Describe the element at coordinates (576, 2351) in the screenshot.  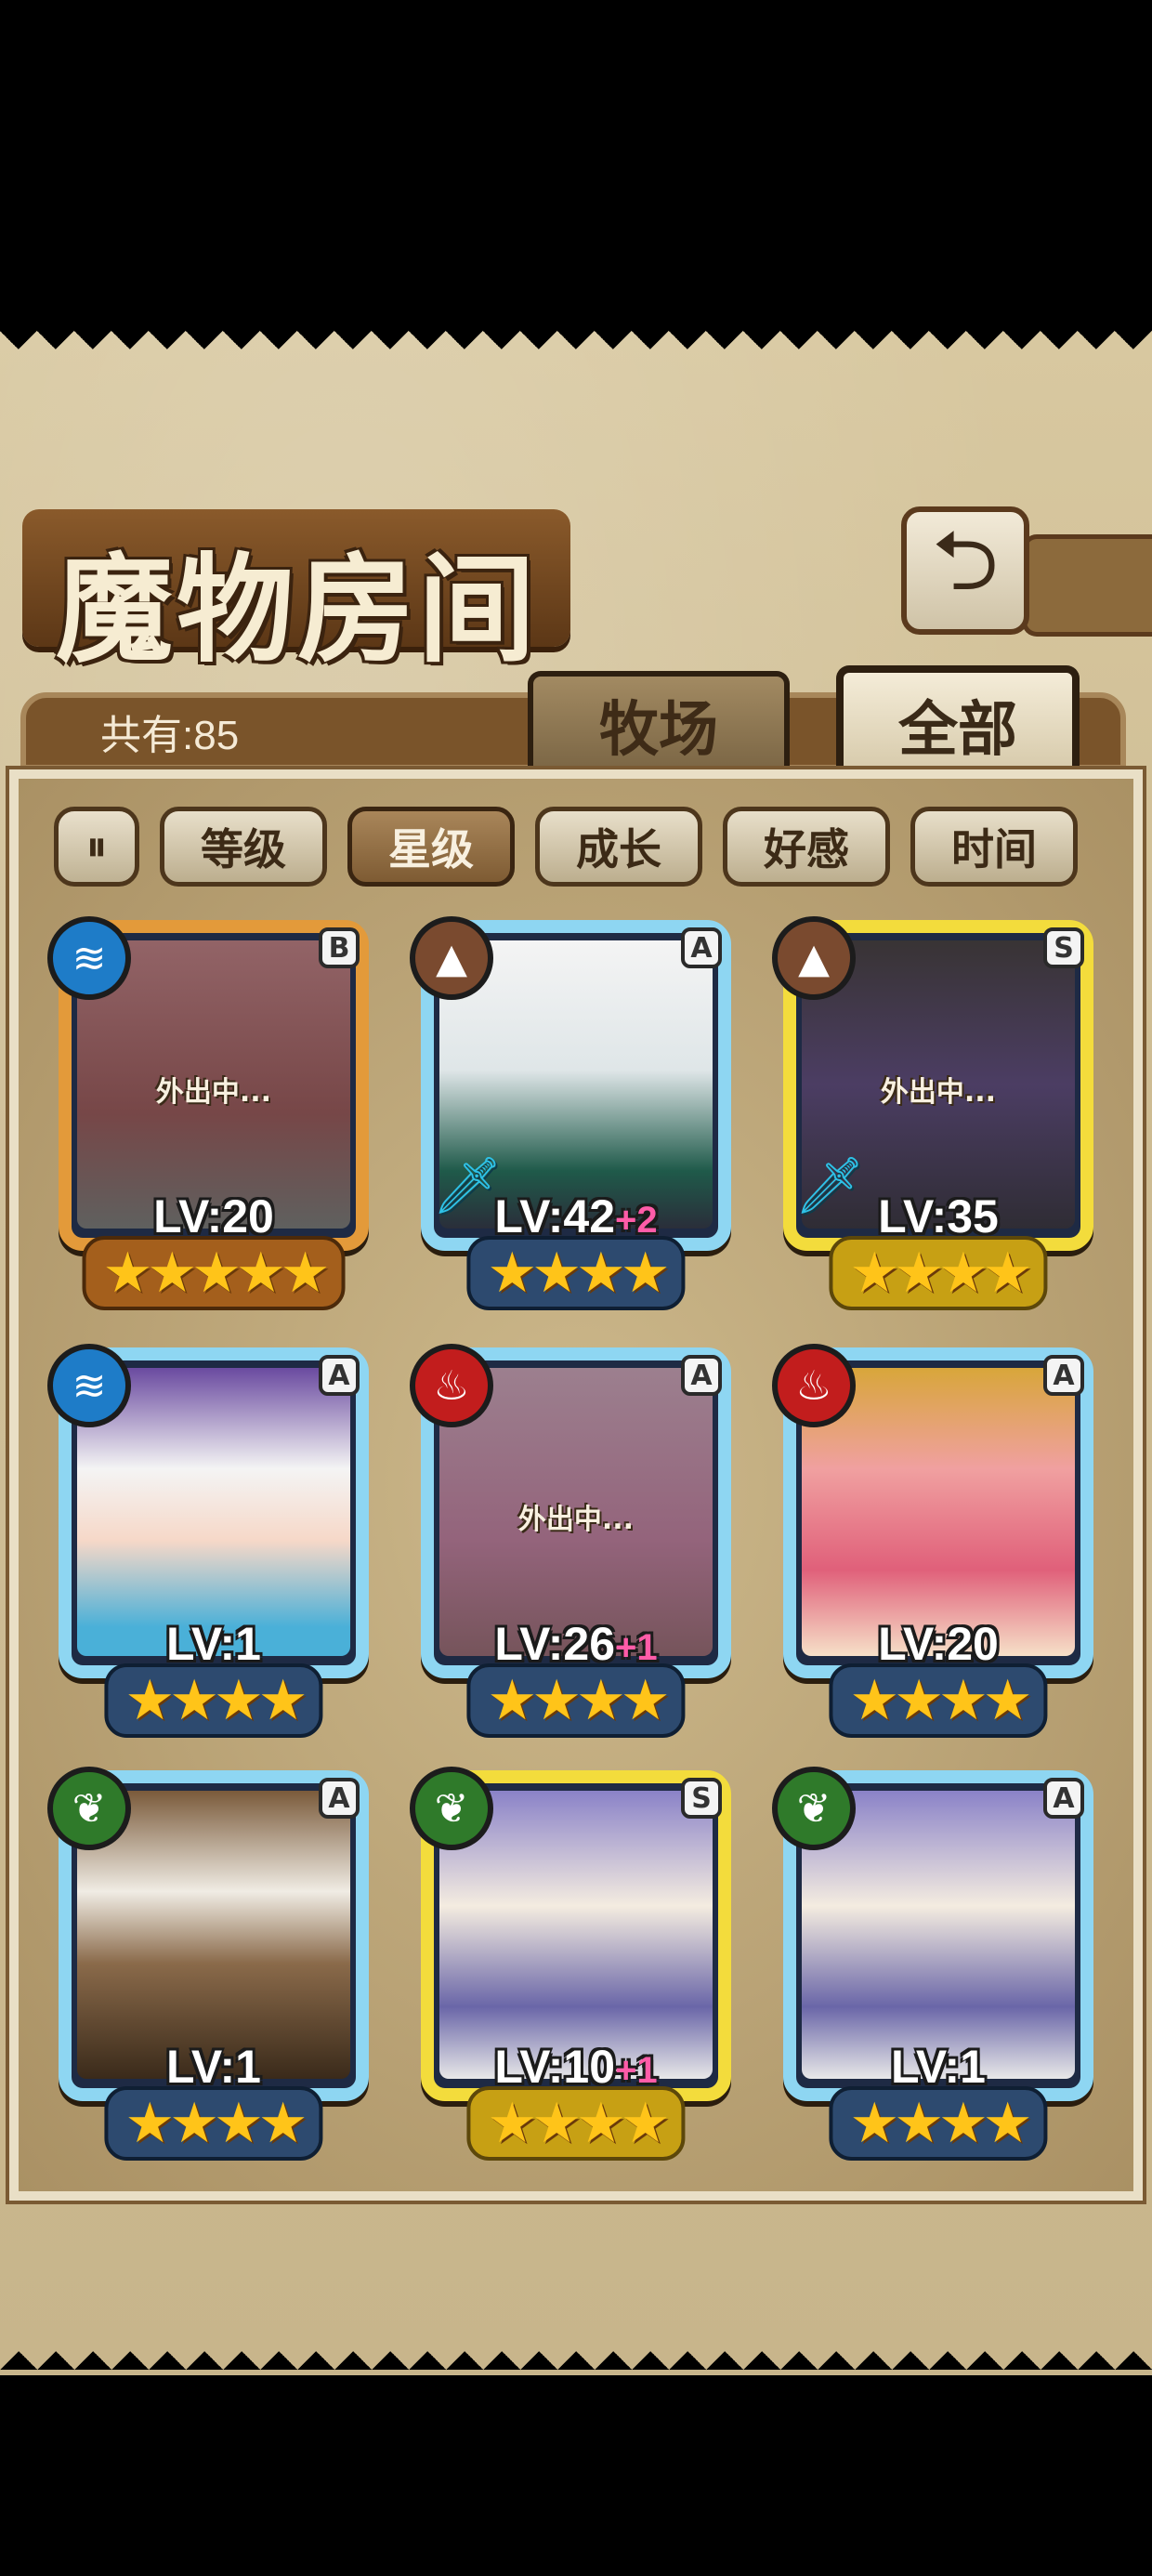
I see `panel-bottom-edge` at that location.